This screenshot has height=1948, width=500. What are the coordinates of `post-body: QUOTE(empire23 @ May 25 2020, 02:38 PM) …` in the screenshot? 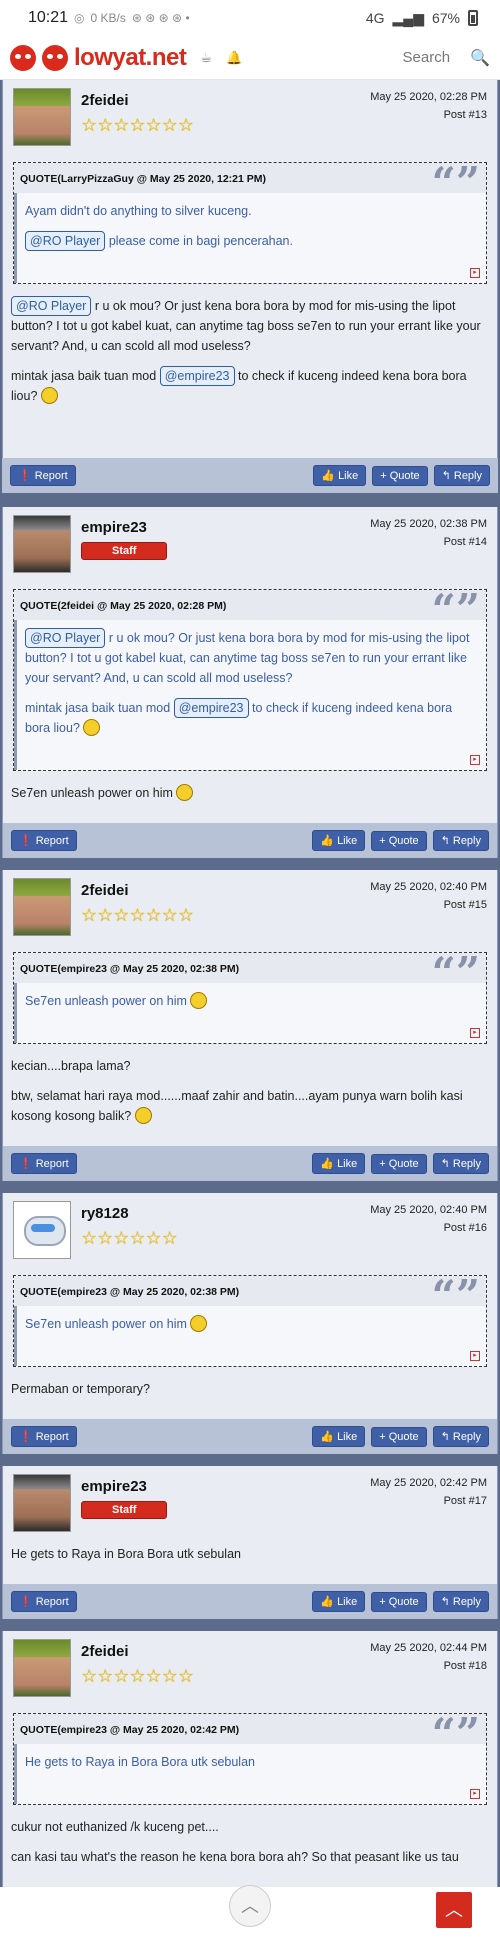 It's located at (250, 1342).